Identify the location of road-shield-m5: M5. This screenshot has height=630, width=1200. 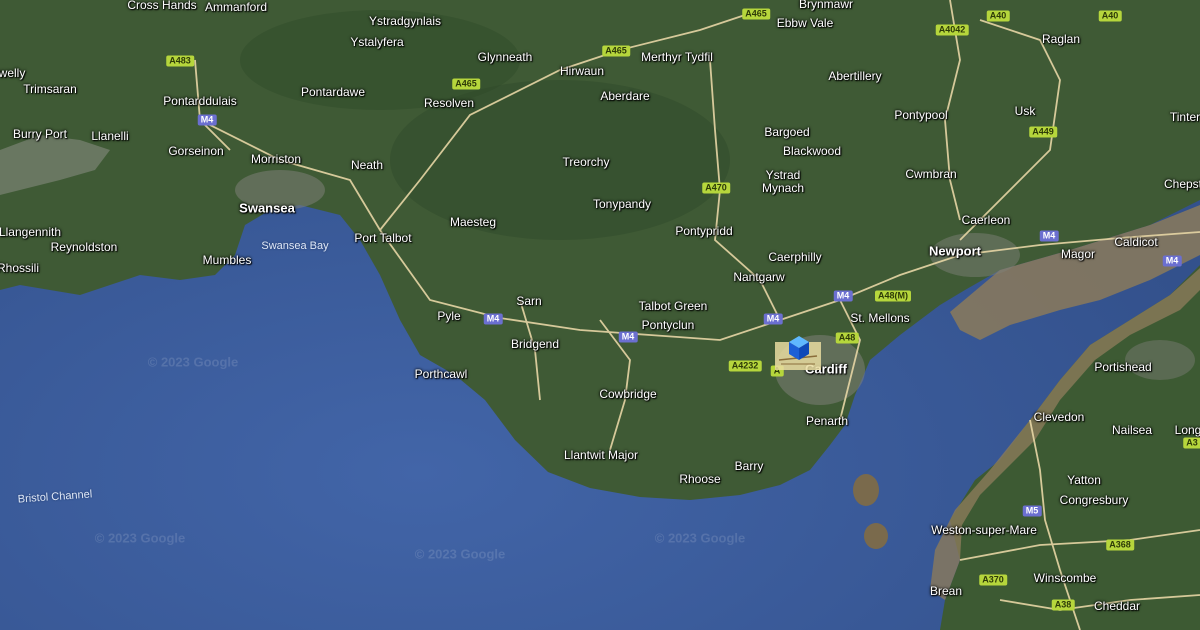
(1032, 511).